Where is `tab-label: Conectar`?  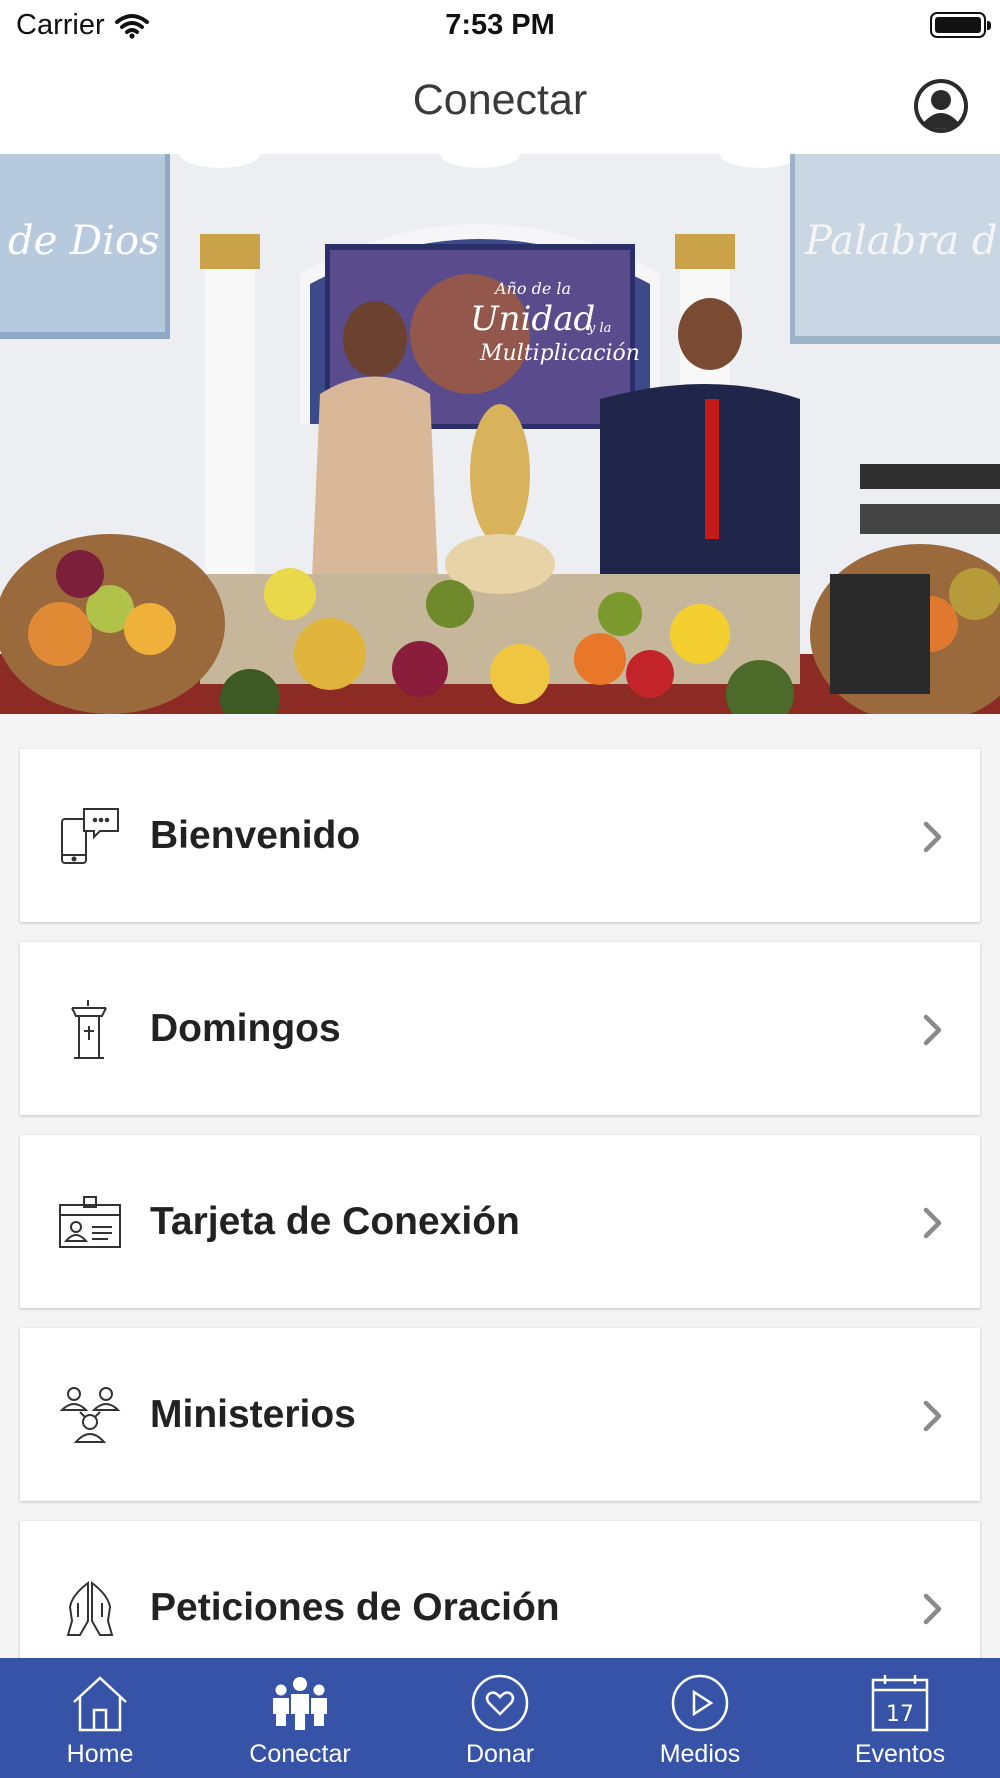 tab-label: Conectar is located at coordinates (300, 1754).